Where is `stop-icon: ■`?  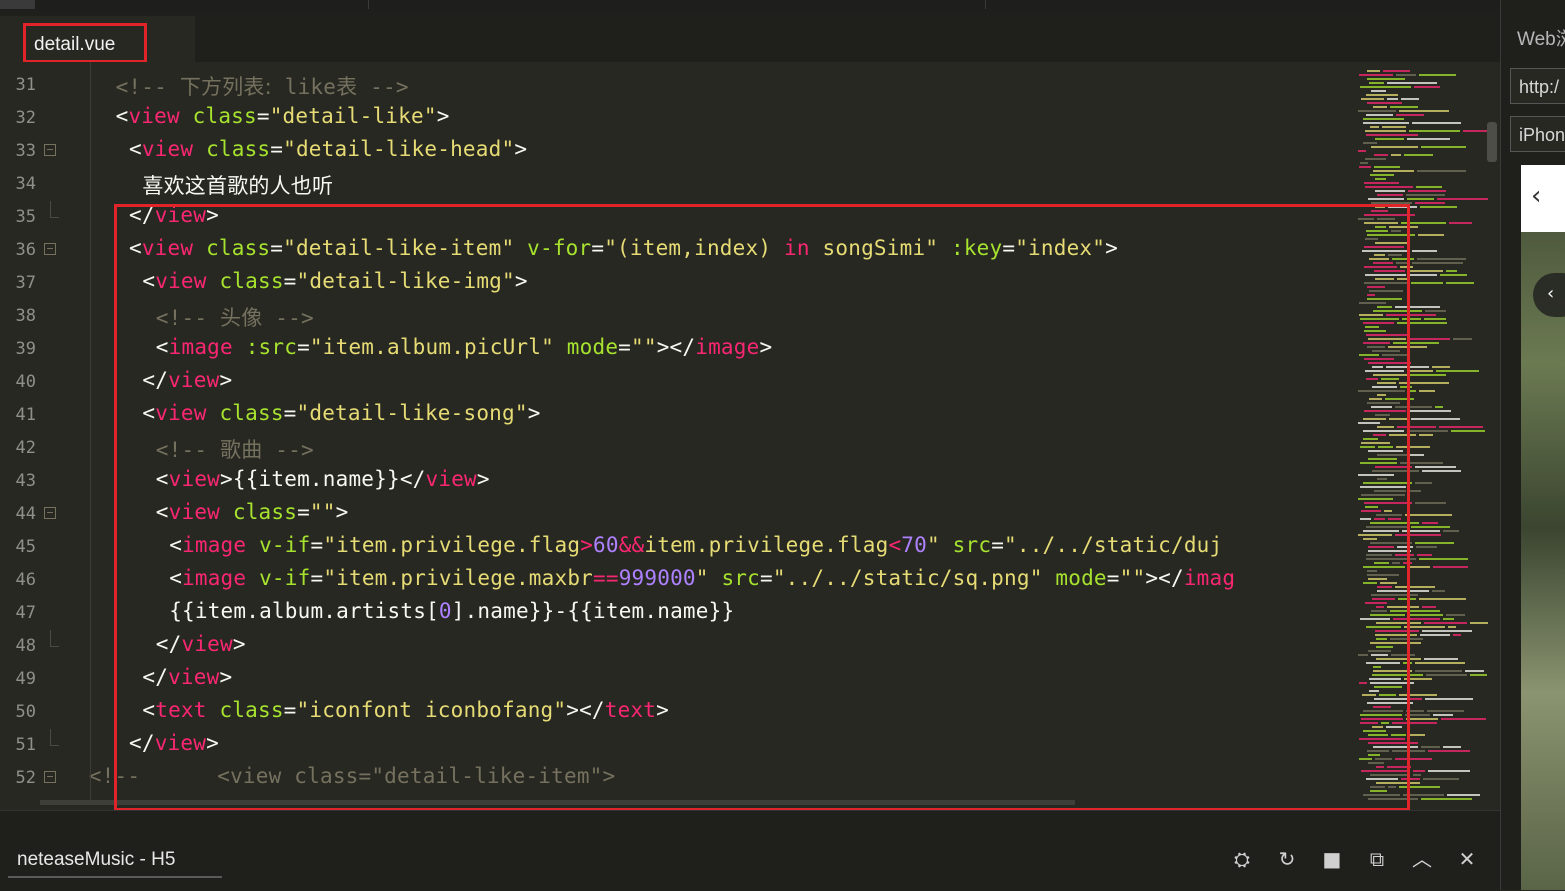 stop-icon: ■ is located at coordinates (1332, 859).